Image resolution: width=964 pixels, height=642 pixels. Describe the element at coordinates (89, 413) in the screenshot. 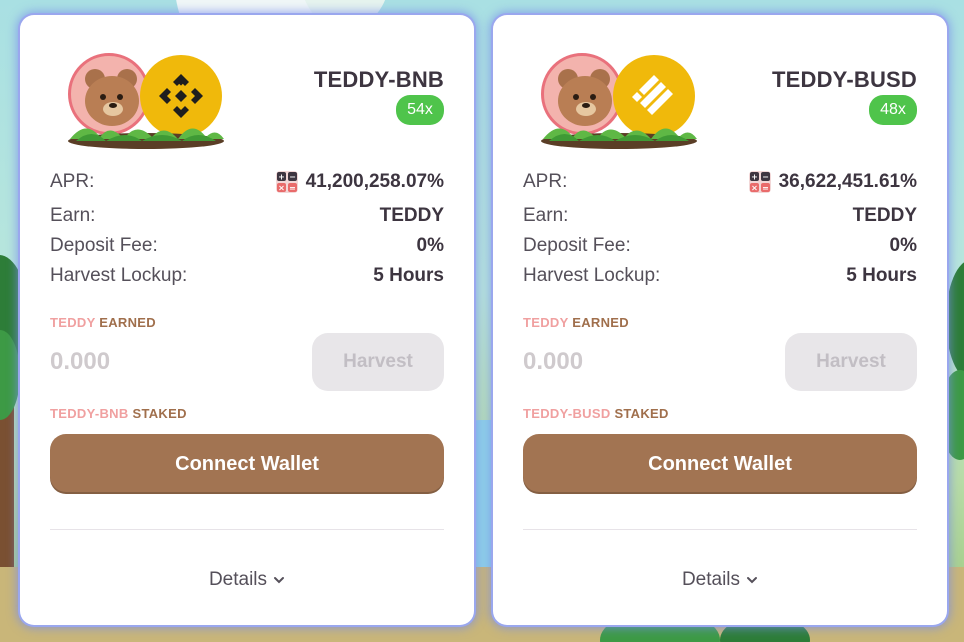

I see `staked-token: TEDDY-BNB` at that location.